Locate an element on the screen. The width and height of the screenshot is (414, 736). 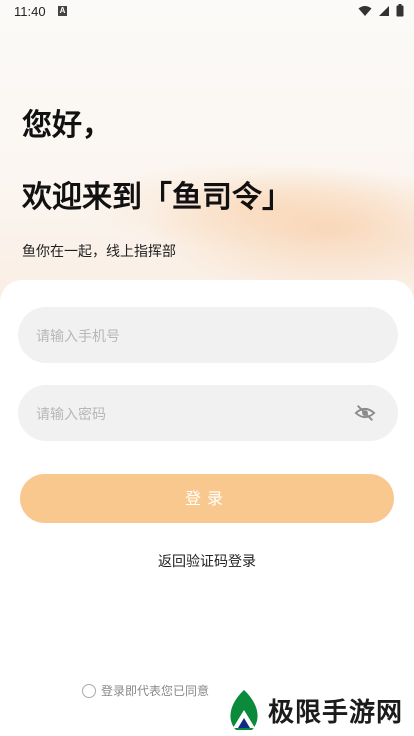
battery-icon is located at coordinates (400, 10).